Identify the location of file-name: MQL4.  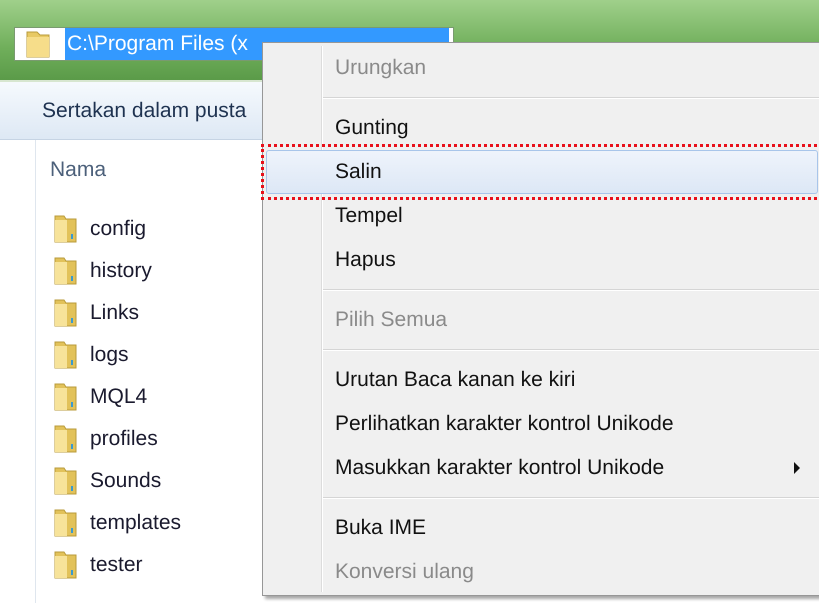
(119, 396).